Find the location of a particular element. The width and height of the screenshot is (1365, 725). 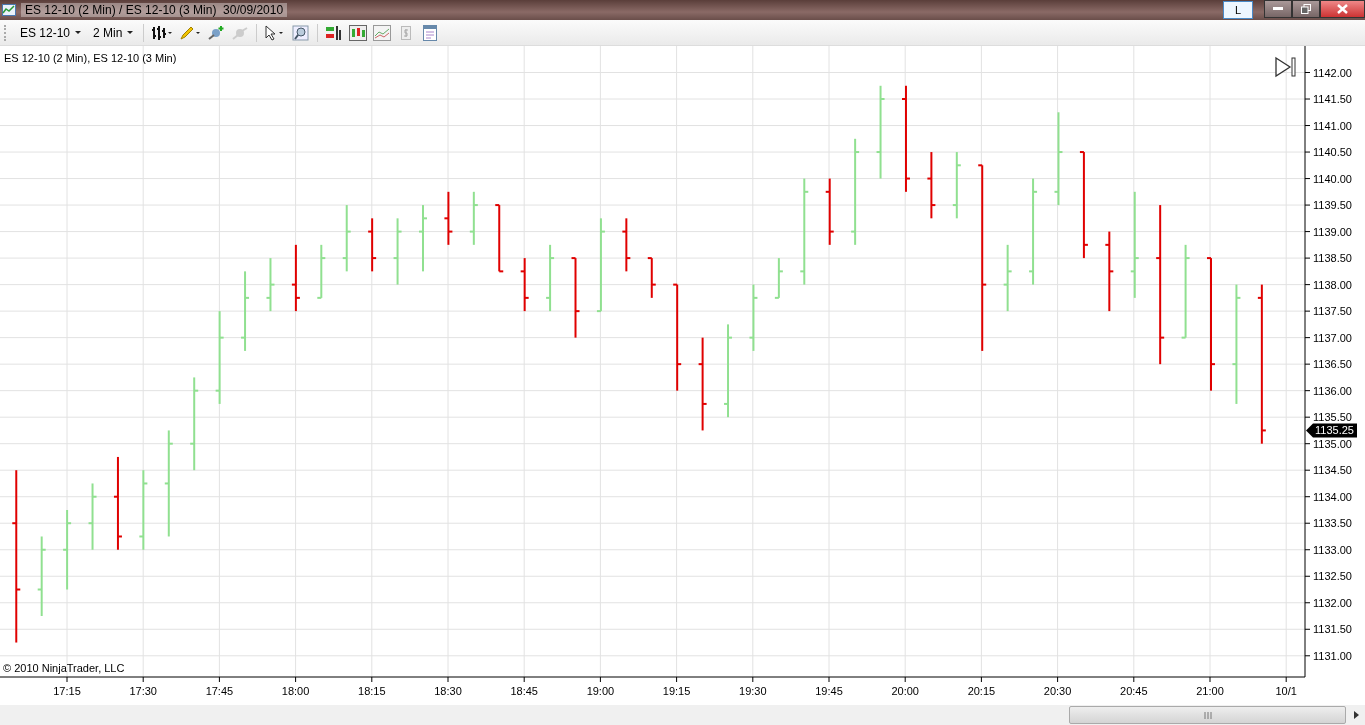

restore-button is located at coordinates (1306, 9).